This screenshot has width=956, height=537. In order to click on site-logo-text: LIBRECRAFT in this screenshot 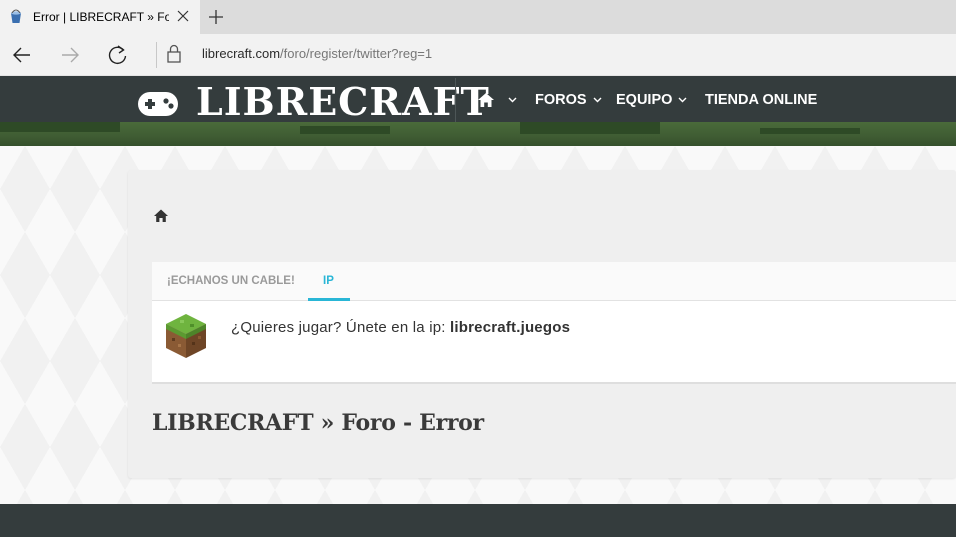, I will do `click(343, 101)`.